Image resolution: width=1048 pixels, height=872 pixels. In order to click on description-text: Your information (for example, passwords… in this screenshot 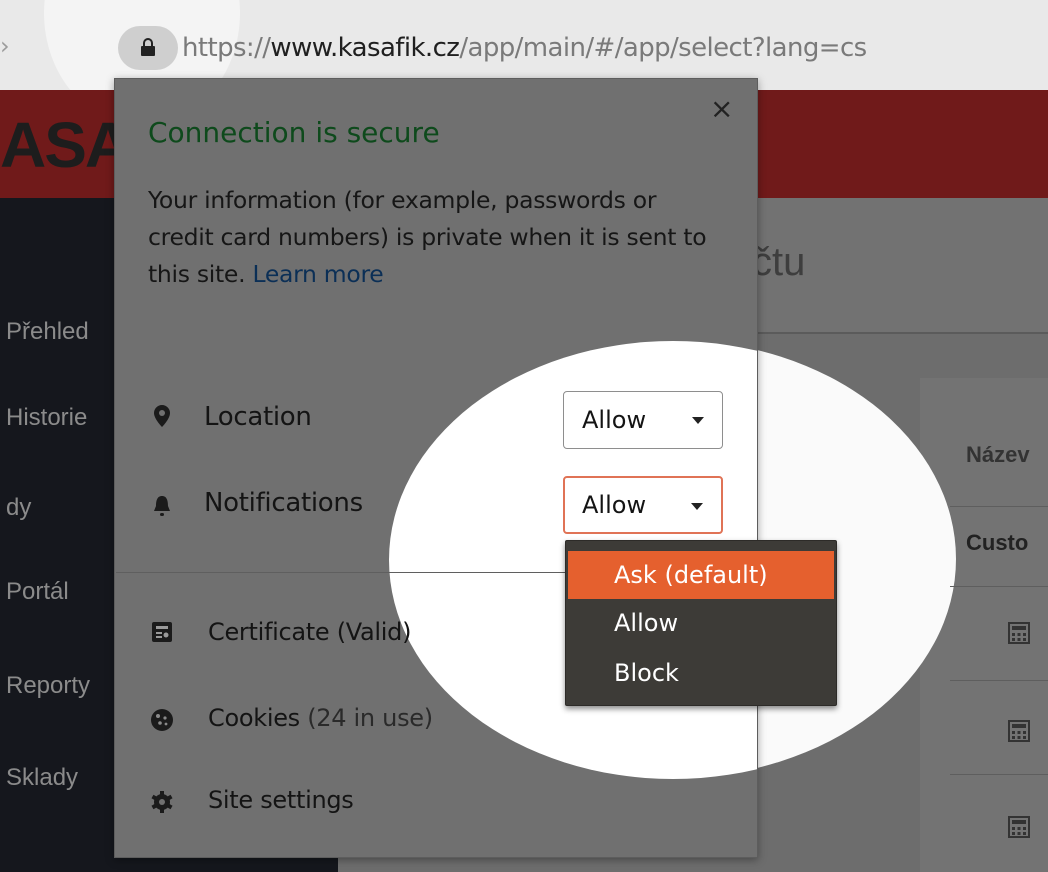, I will do `click(427, 237)`.